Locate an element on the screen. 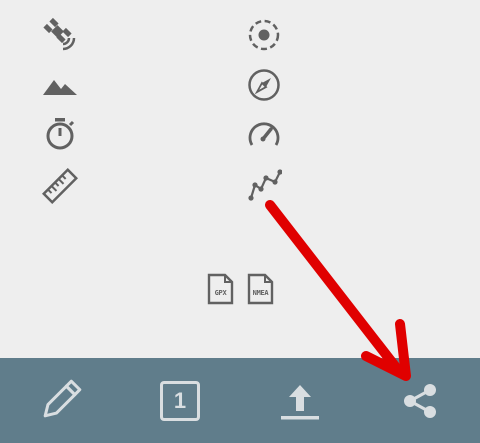 The height and width of the screenshot is (443, 480). gpx-file-button: GPX is located at coordinates (220, 289).